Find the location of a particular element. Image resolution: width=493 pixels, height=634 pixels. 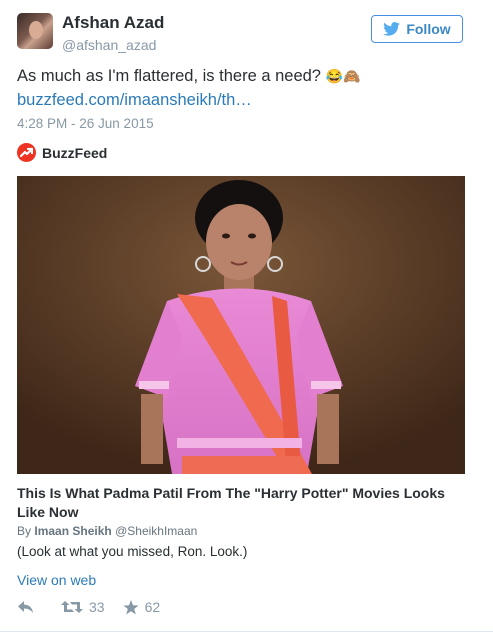

byline-author: Imaan Sheikh is located at coordinates (72, 531).